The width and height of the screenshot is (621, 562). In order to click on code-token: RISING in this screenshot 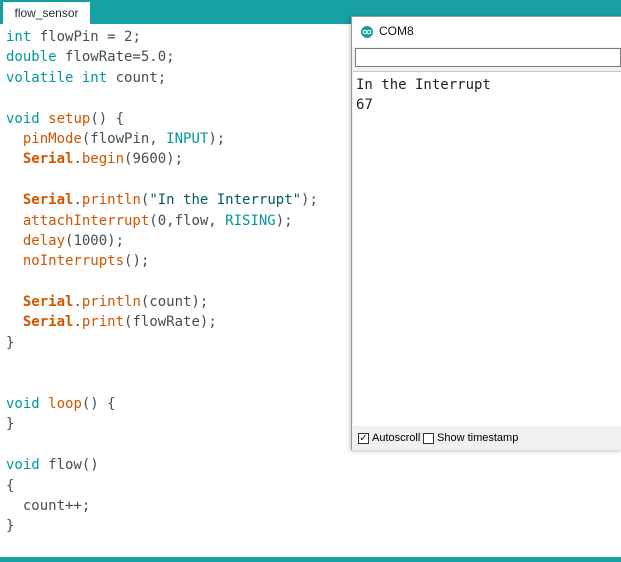, I will do `click(250, 220)`.